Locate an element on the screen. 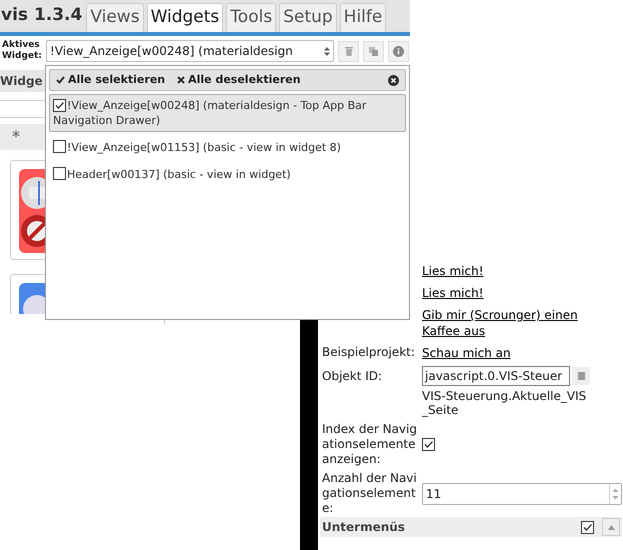 The image size is (623, 550). sort-icon is located at coordinates (327, 51).